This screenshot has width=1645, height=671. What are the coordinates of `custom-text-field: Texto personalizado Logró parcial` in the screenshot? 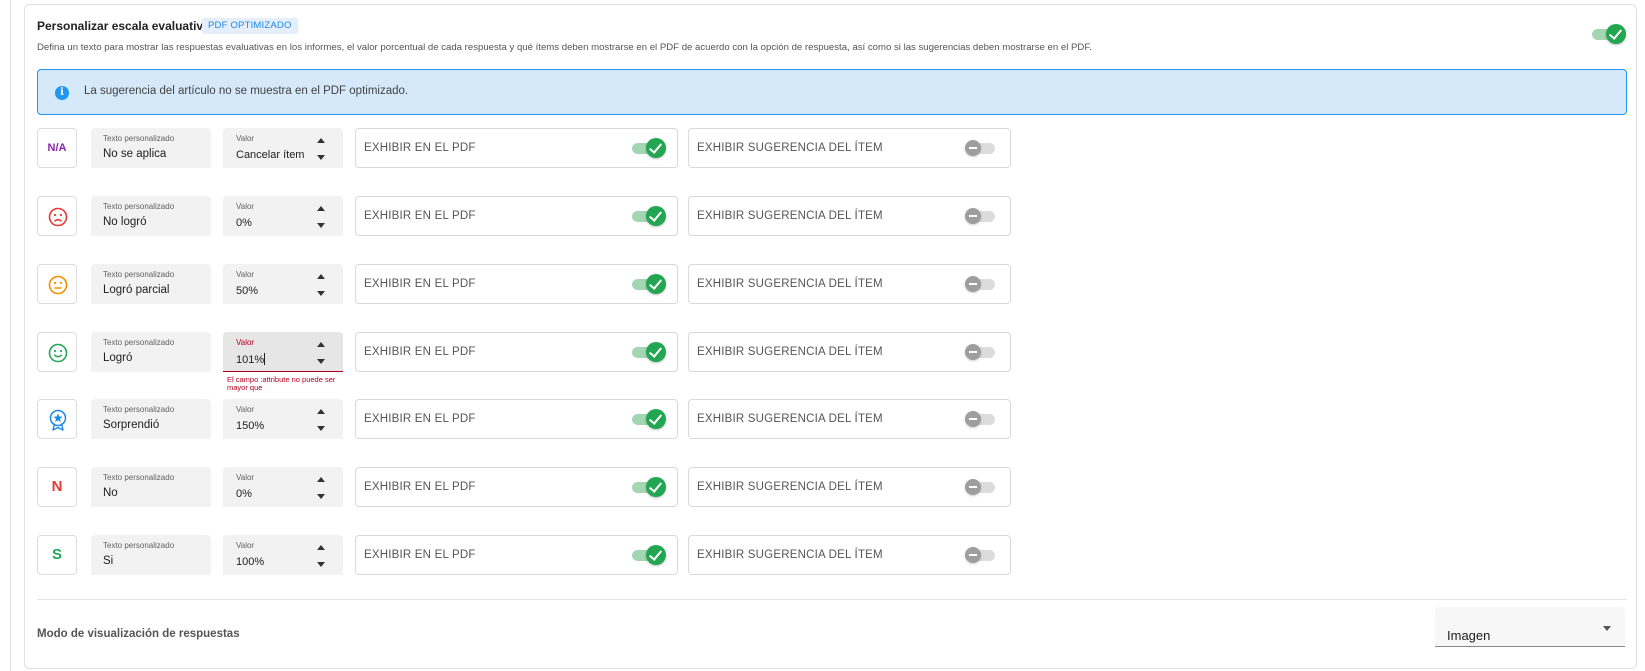 It's located at (151, 284).